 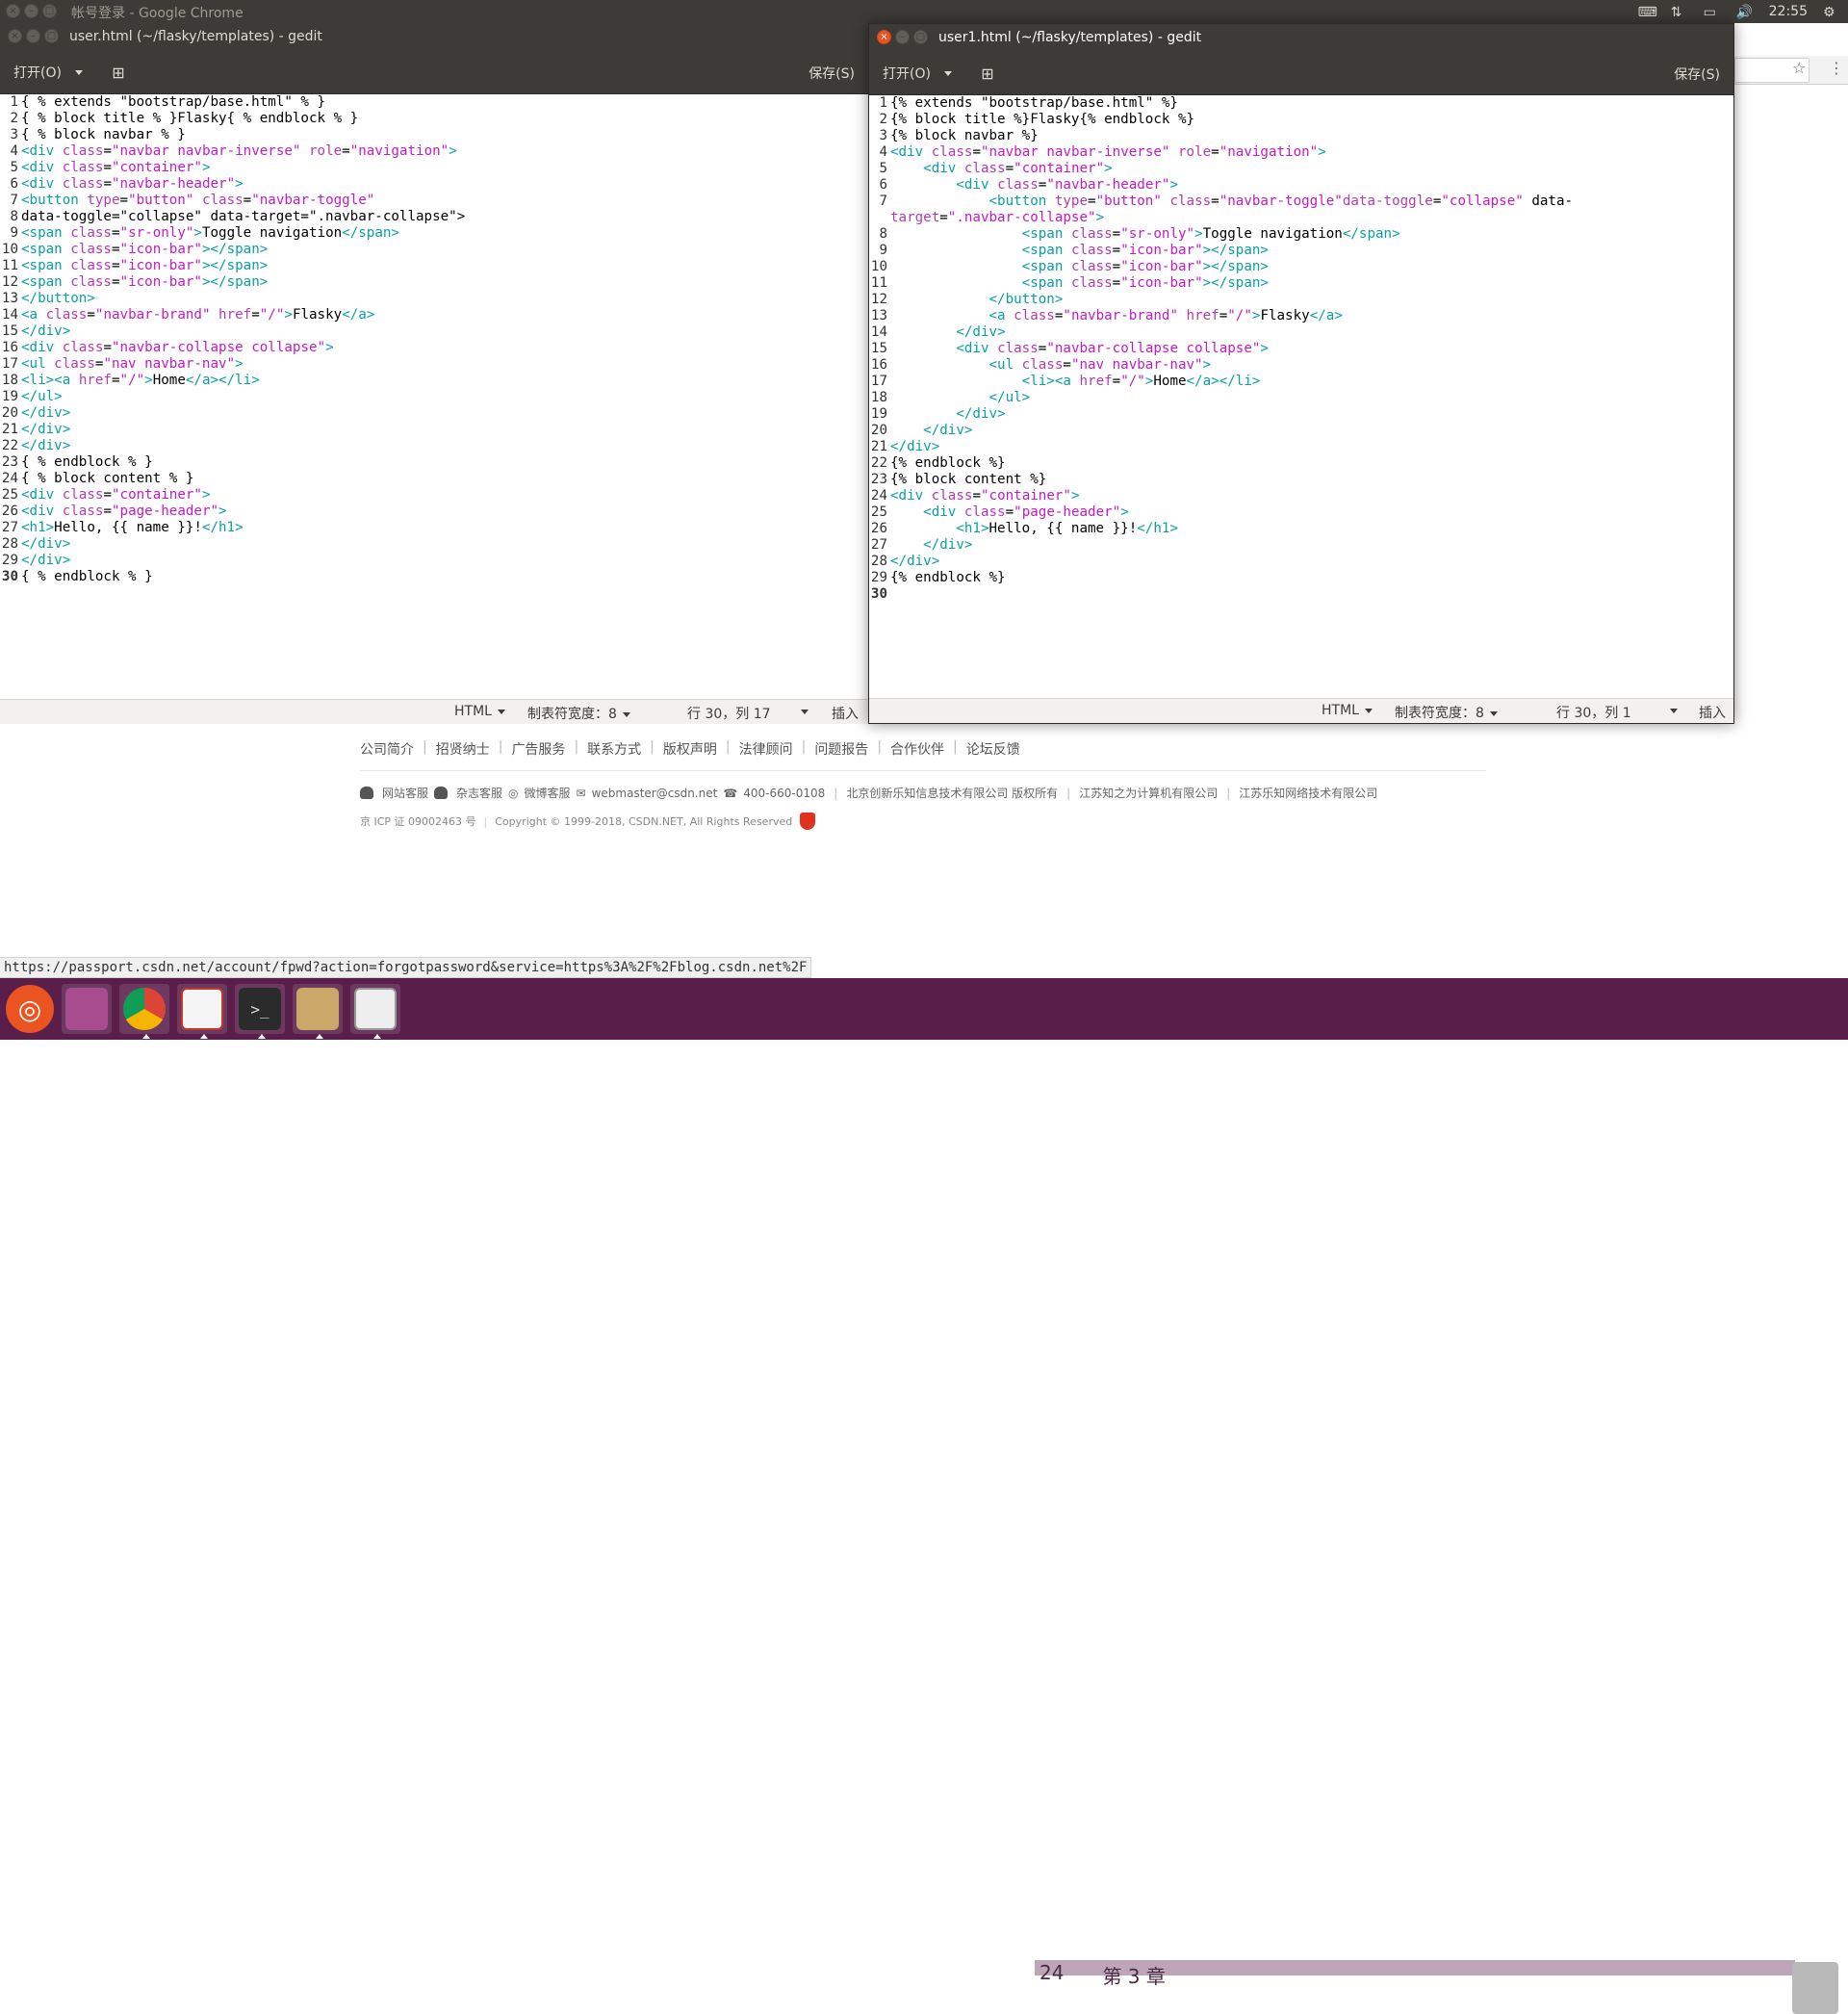 What do you see at coordinates (1301, 120) in the screenshot?
I see `code-line: 2 {% block title %}Flasky{% endblock %}` at bounding box center [1301, 120].